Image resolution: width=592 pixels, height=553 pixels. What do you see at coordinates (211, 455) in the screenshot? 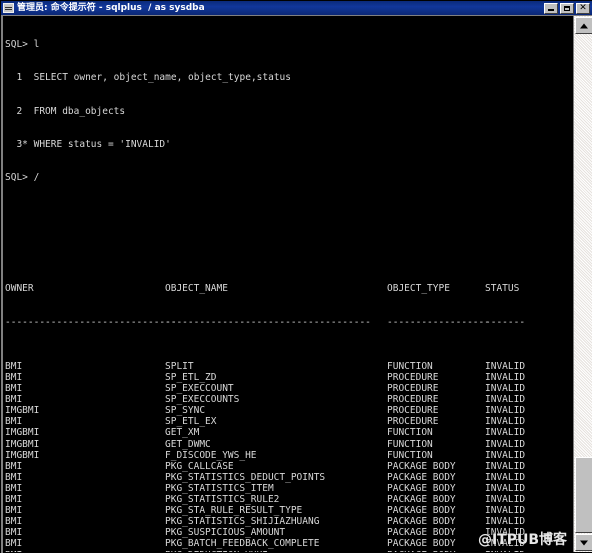
I see `cell-object-name: F_DISCODE_YWS_HE` at bounding box center [211, 455].